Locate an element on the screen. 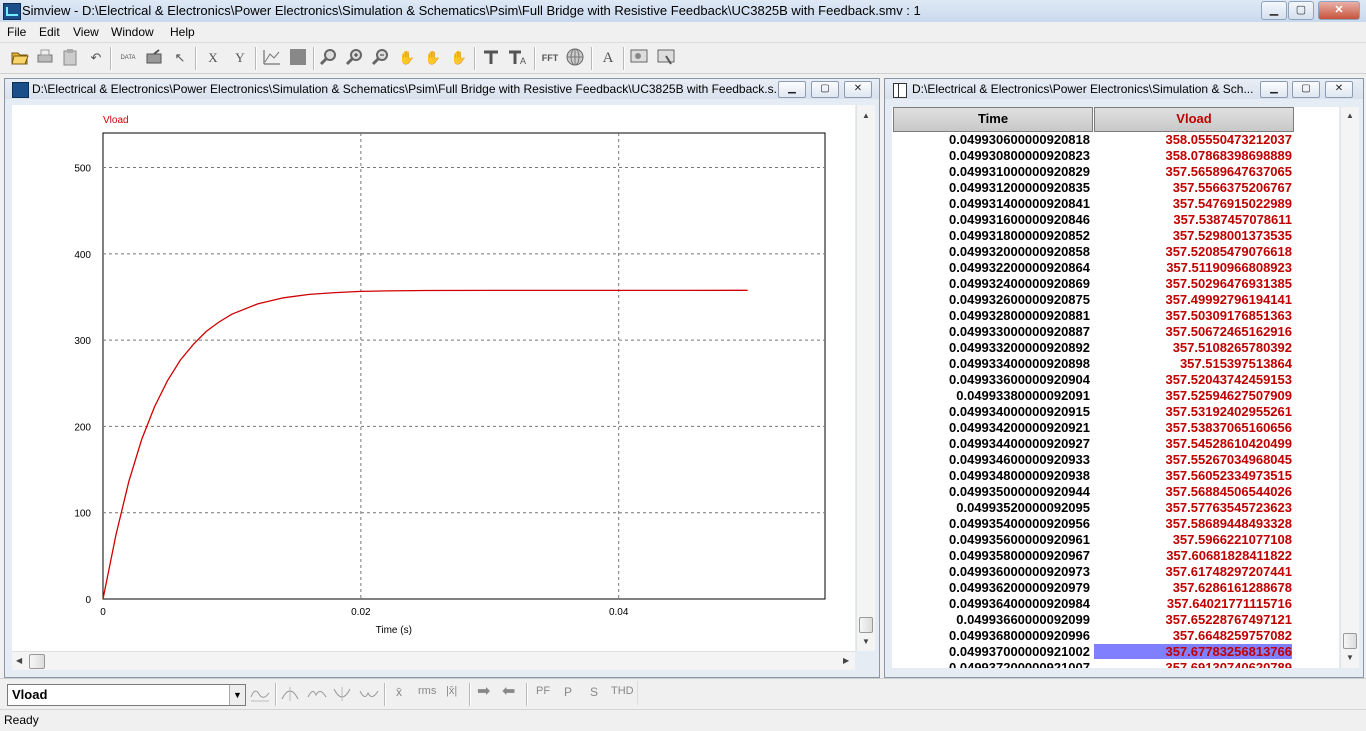  table-vscrollbar: ▲ ▼ is located at coordinates (1349, 387).